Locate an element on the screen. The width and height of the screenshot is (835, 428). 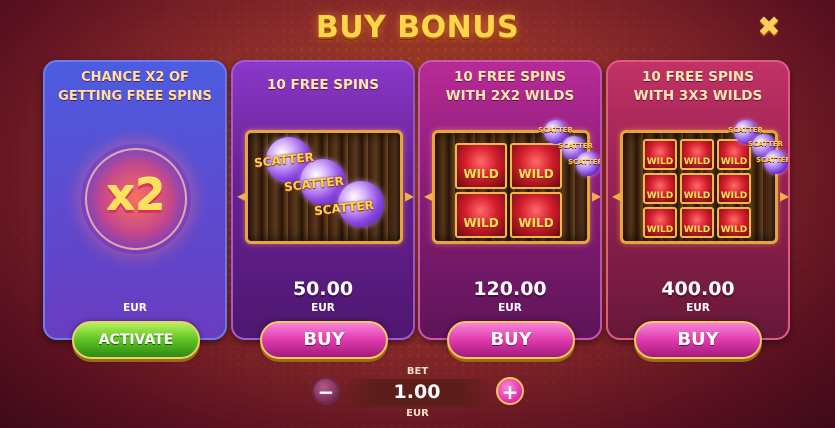
buy-button-3x3-wilds: BUY is located at coordinates (698, 340).